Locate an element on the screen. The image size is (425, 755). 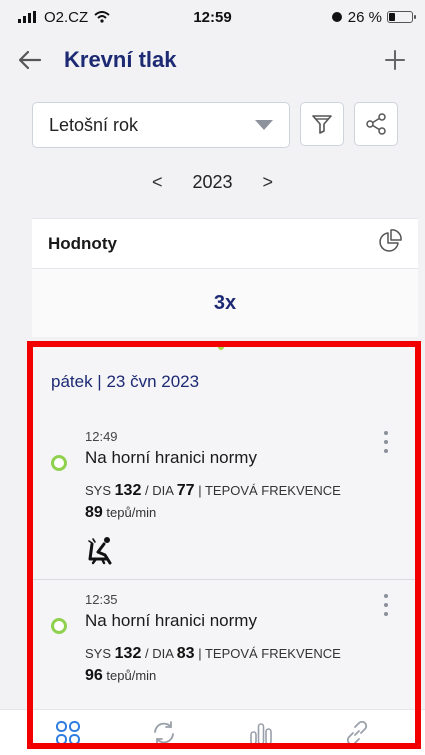
filter-icon is located at coordinates (322, 124).